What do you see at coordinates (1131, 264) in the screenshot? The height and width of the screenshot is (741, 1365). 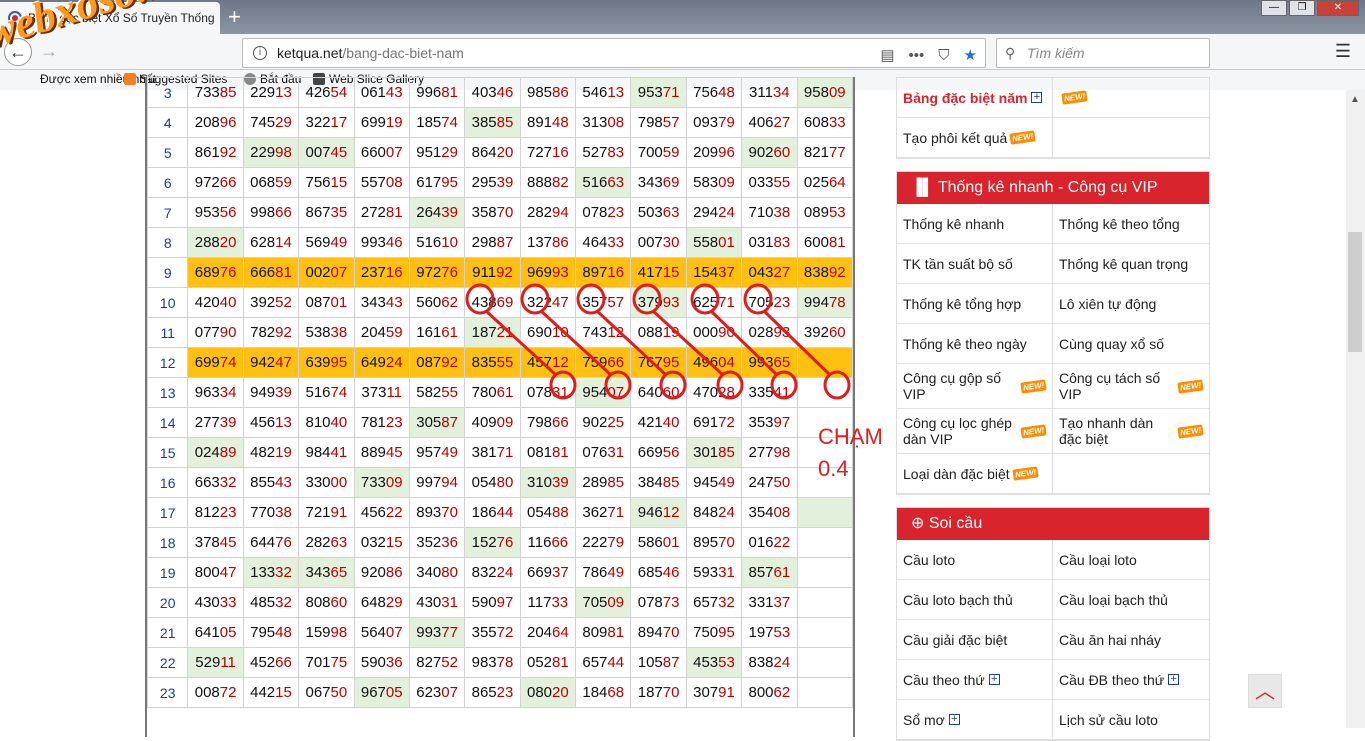 I see `sidebar-link: Thống kê quan trọng` at bounding box center [1131, 264].